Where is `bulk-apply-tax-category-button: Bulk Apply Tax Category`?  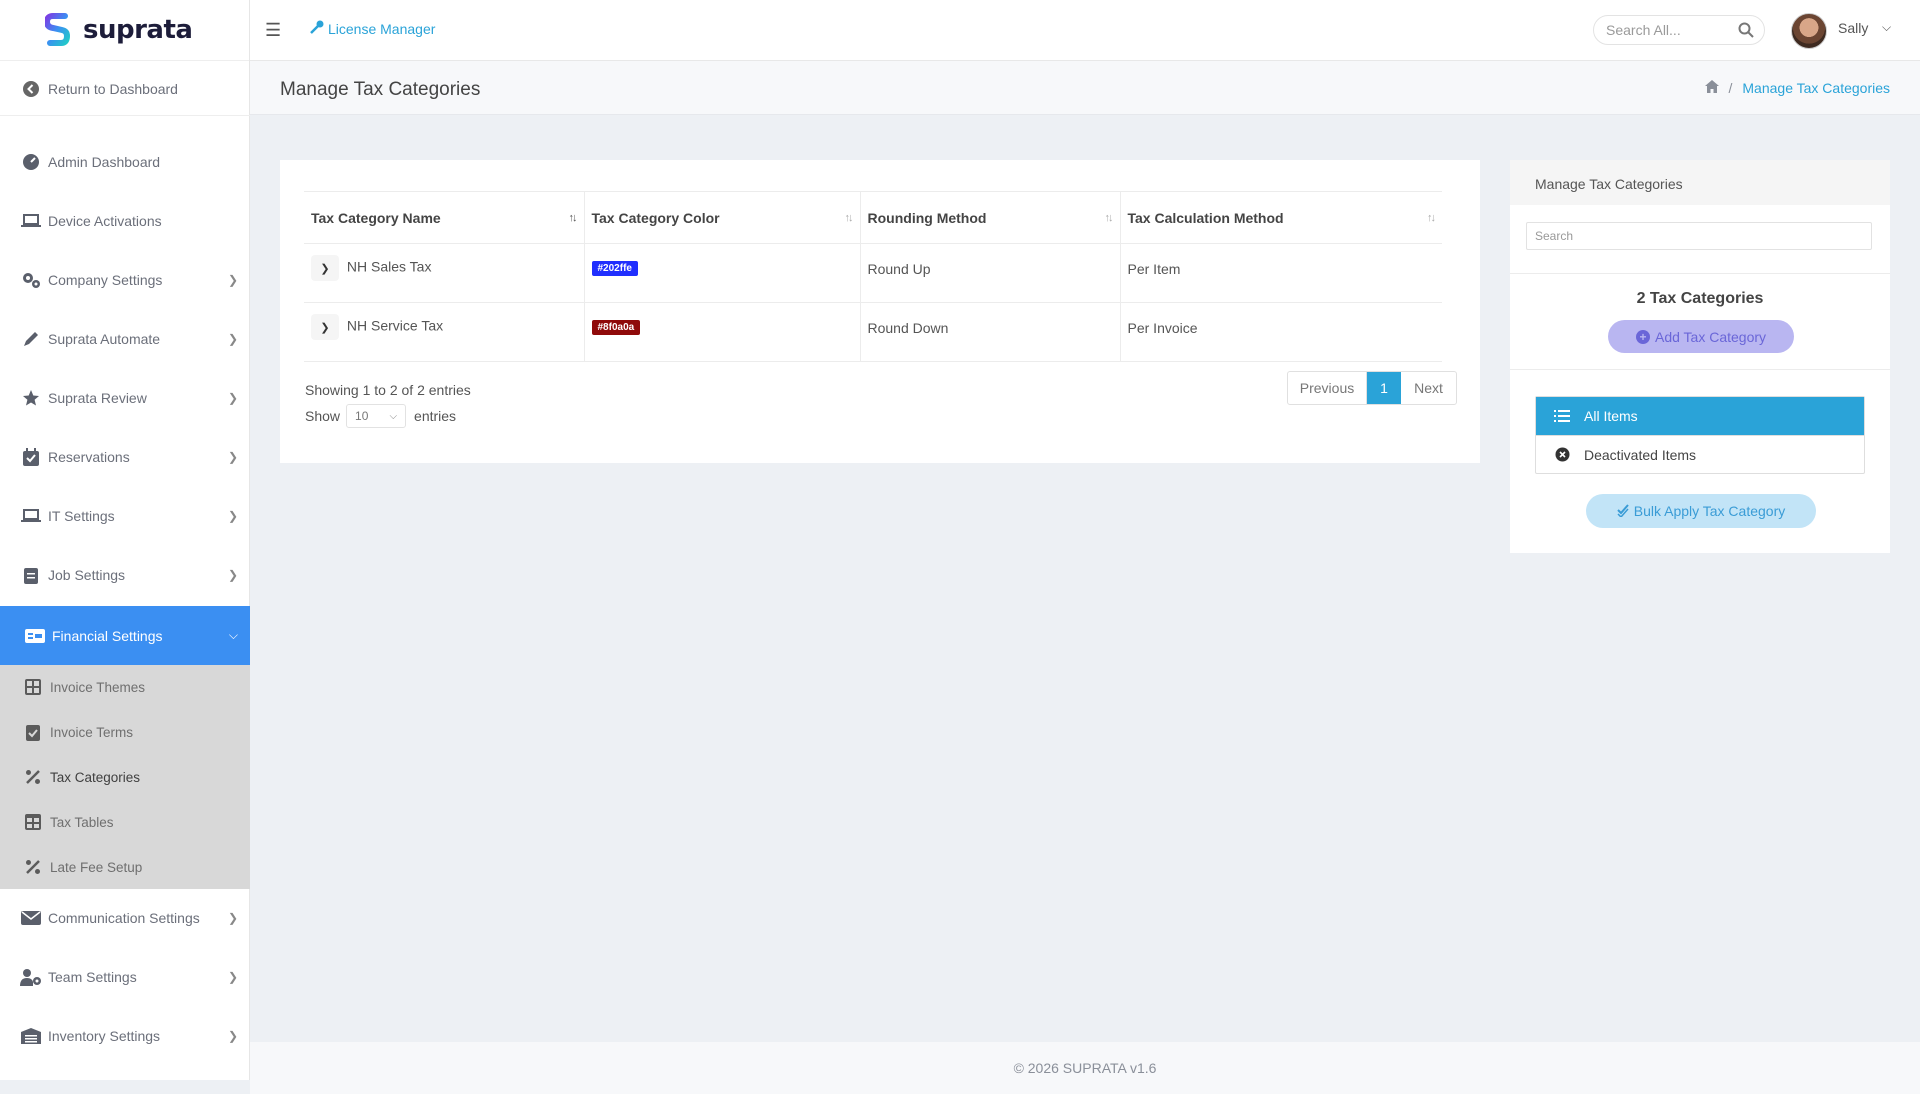
bulk-apply-tax-category-button: Bulk Apply Tax Category is located at coordinates (1701, 511).